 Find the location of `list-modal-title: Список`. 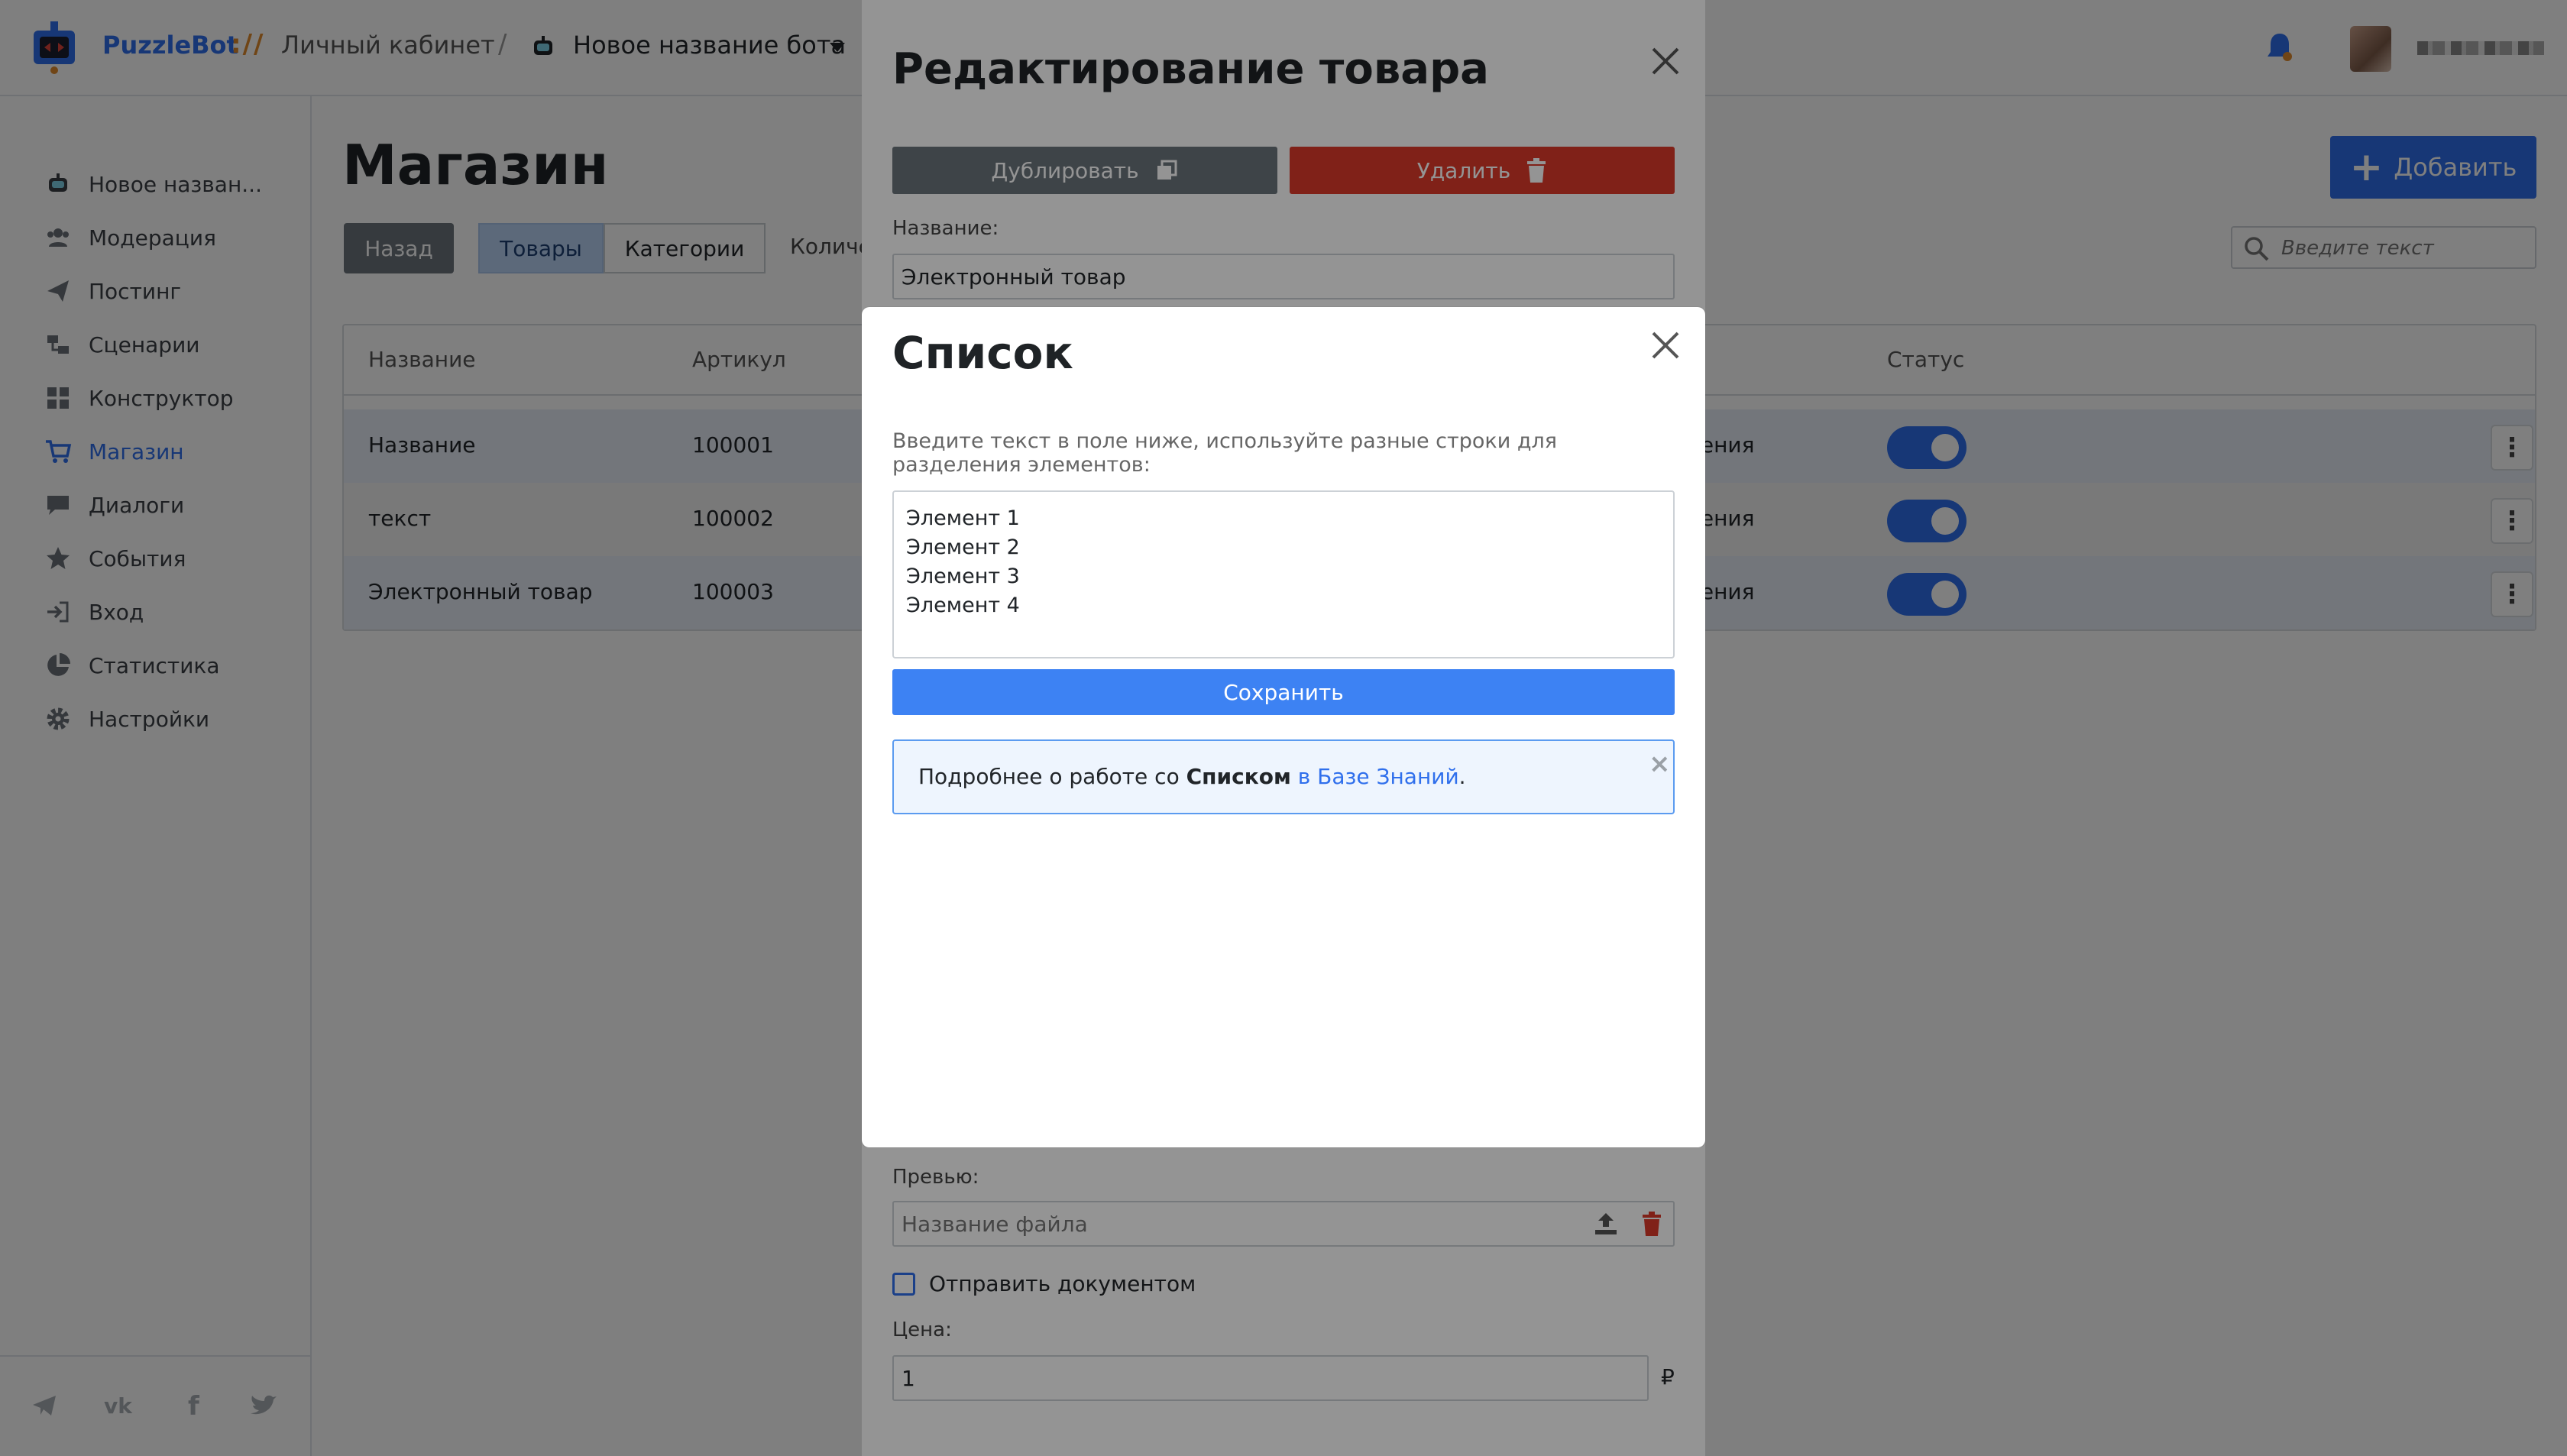

list-modal-title: Список is located at coordinates (982, 353).